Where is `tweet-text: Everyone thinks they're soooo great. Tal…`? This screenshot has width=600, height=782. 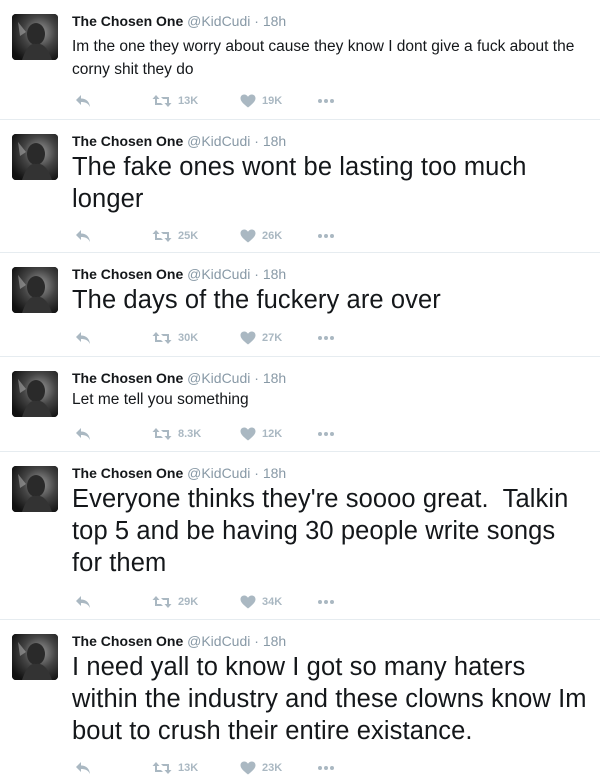 tweet-text: Everyone thinks they're soooo great. Tal… is located at coordinates (324, 531).